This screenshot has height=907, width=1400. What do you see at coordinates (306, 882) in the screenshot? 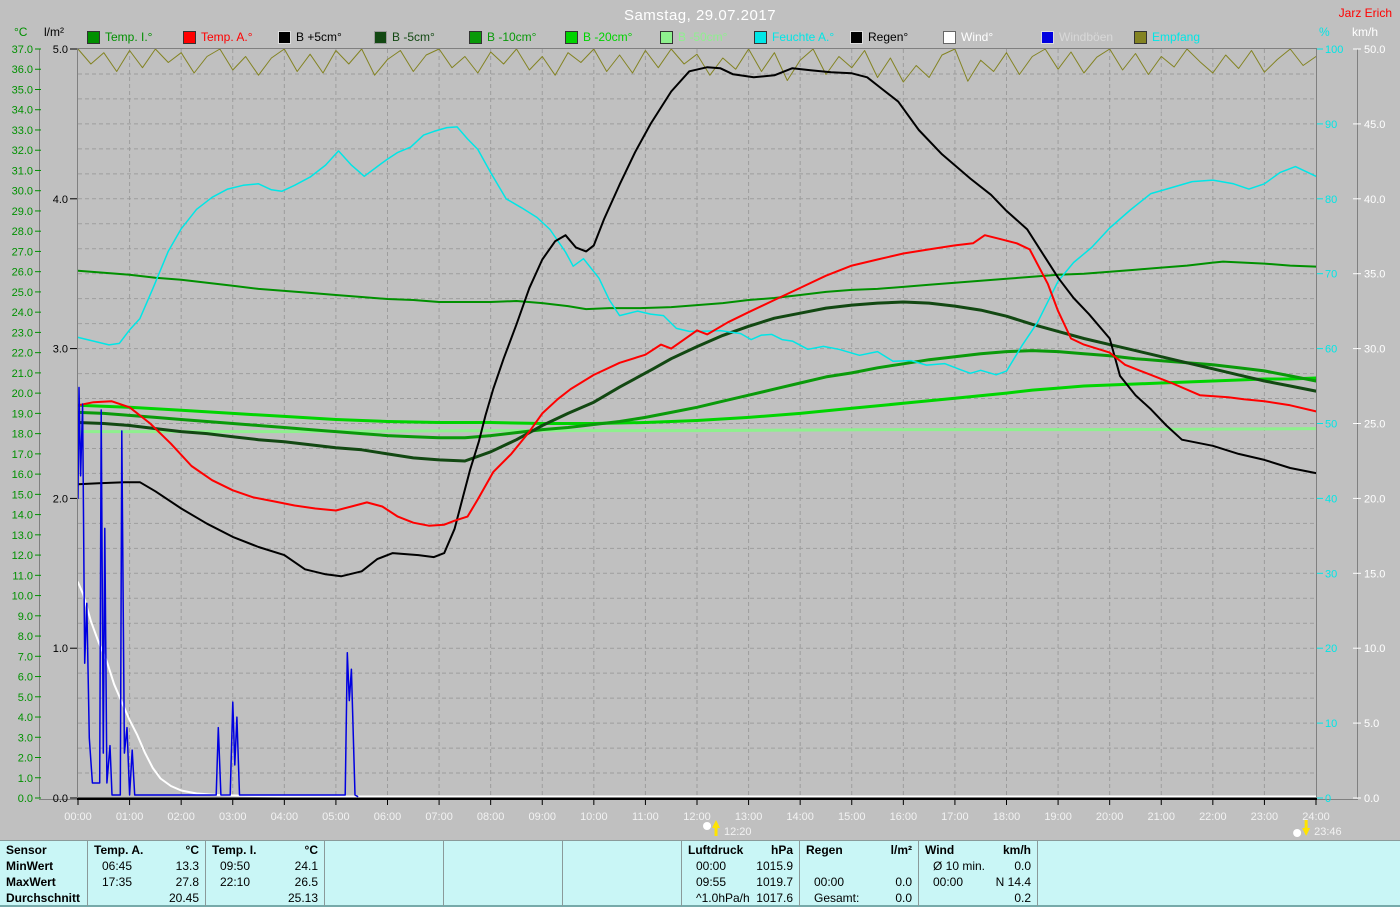
I see `table-cell-value: 26.5` at bounding box center [306, 882].